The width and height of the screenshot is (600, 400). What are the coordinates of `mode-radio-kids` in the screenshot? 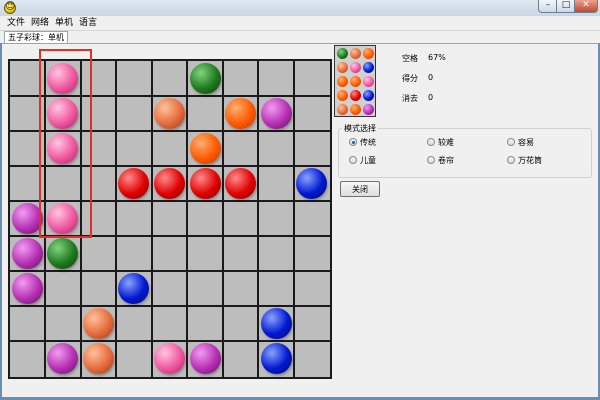 It's located at (353, 160).